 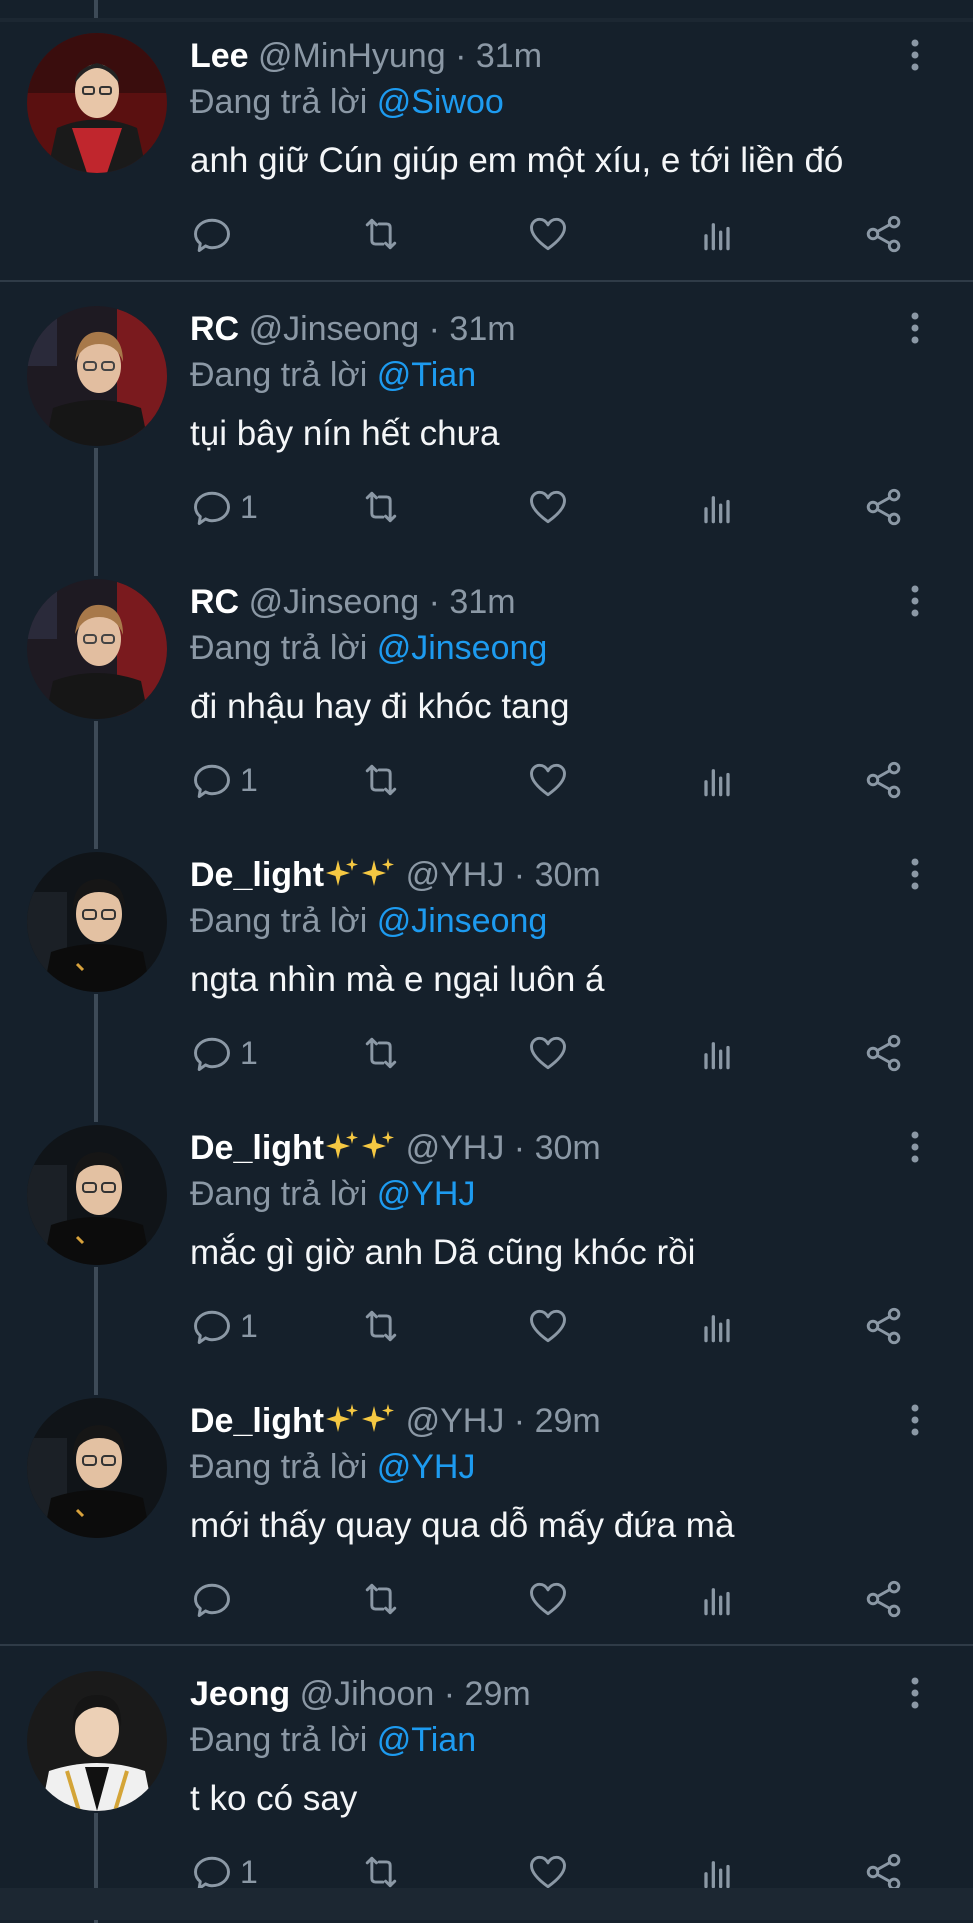 I want to click on reply-icon, so click(x=212, y=508).